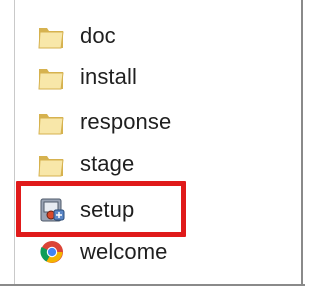  What do you see at coordinates (136, 210) in the screenshot?
I see `file-item-setup: setup` at bounding box center [136, 210].